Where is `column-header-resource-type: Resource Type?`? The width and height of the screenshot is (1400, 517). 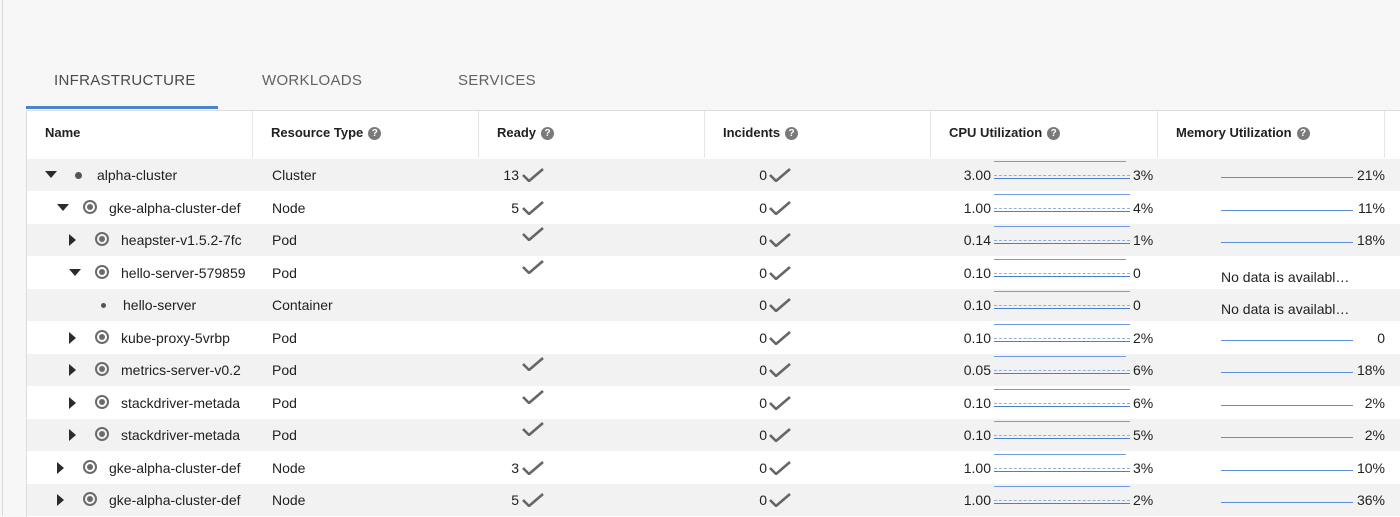
column-header-resource-type: Resource Type? is located at coordinates (366, 134).